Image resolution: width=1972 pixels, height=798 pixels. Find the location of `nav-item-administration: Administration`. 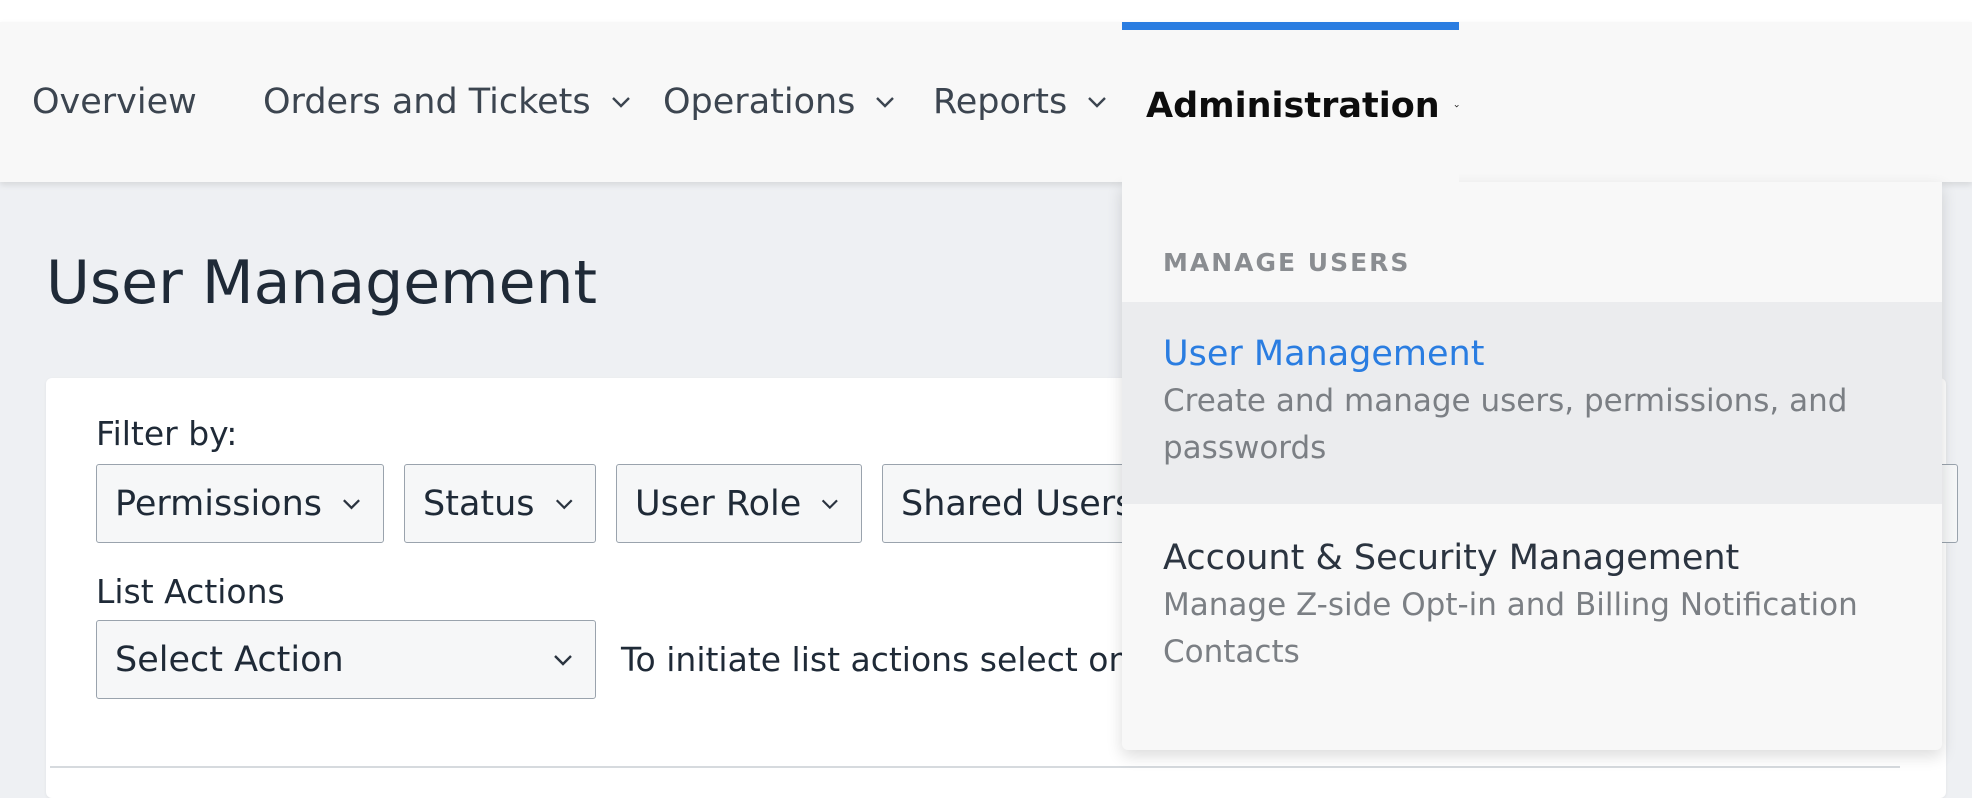

nav-item-administration: Administration is located at coordinates (1290, 102).